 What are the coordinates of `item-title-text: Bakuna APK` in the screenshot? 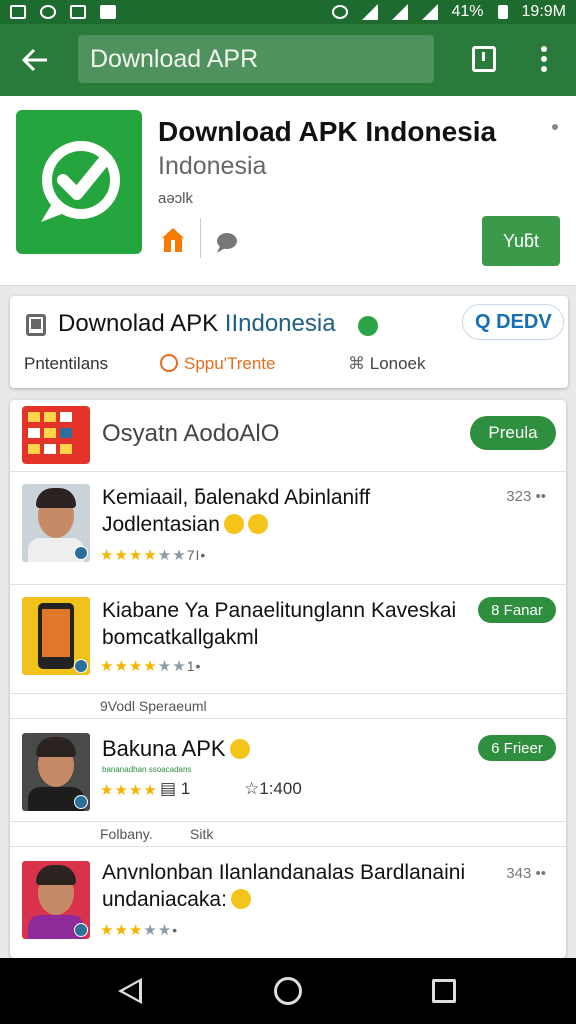 It's located at (164, 748).